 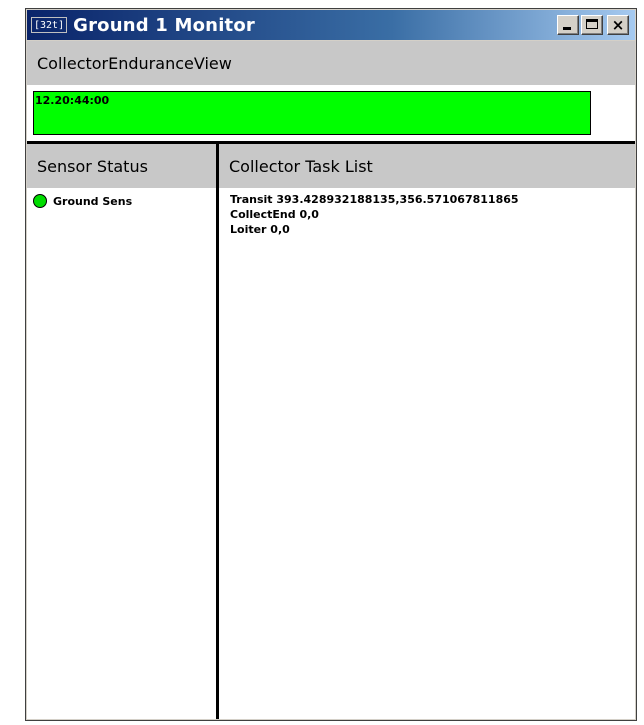 I want to click on endurance-view-title: CollectorEnduranceView, so click(x=134, y=63).